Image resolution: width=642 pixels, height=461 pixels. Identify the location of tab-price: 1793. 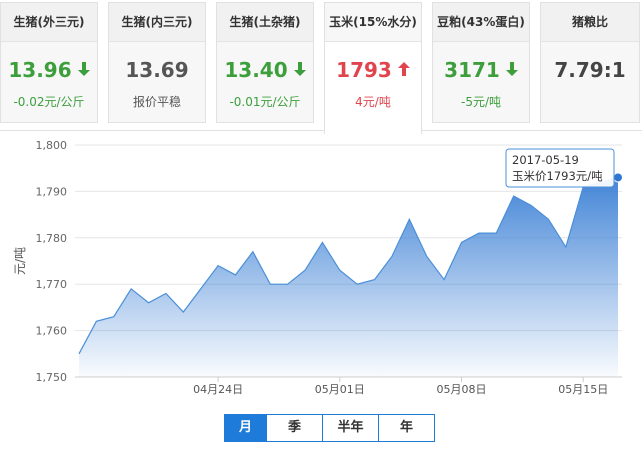
(373, 70).